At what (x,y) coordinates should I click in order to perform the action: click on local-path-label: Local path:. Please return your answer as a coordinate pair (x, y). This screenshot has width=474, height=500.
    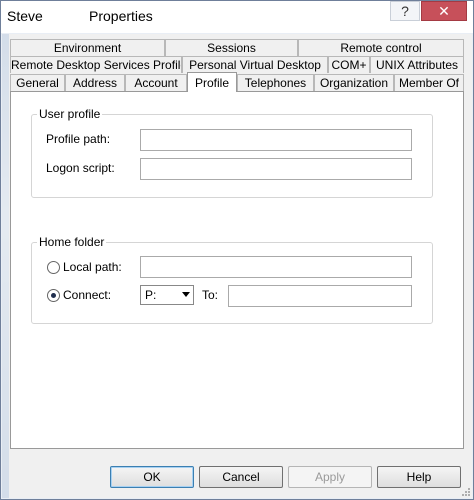
    Looking at the image, I should click on (92, 267).